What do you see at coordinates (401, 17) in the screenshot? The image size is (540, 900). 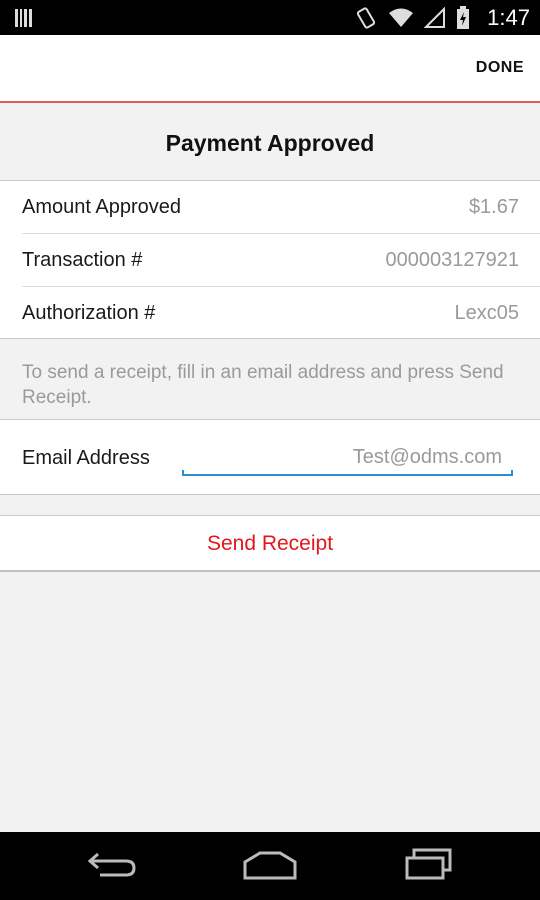 I see `wifi-icon` at bounding box center [401, 17].